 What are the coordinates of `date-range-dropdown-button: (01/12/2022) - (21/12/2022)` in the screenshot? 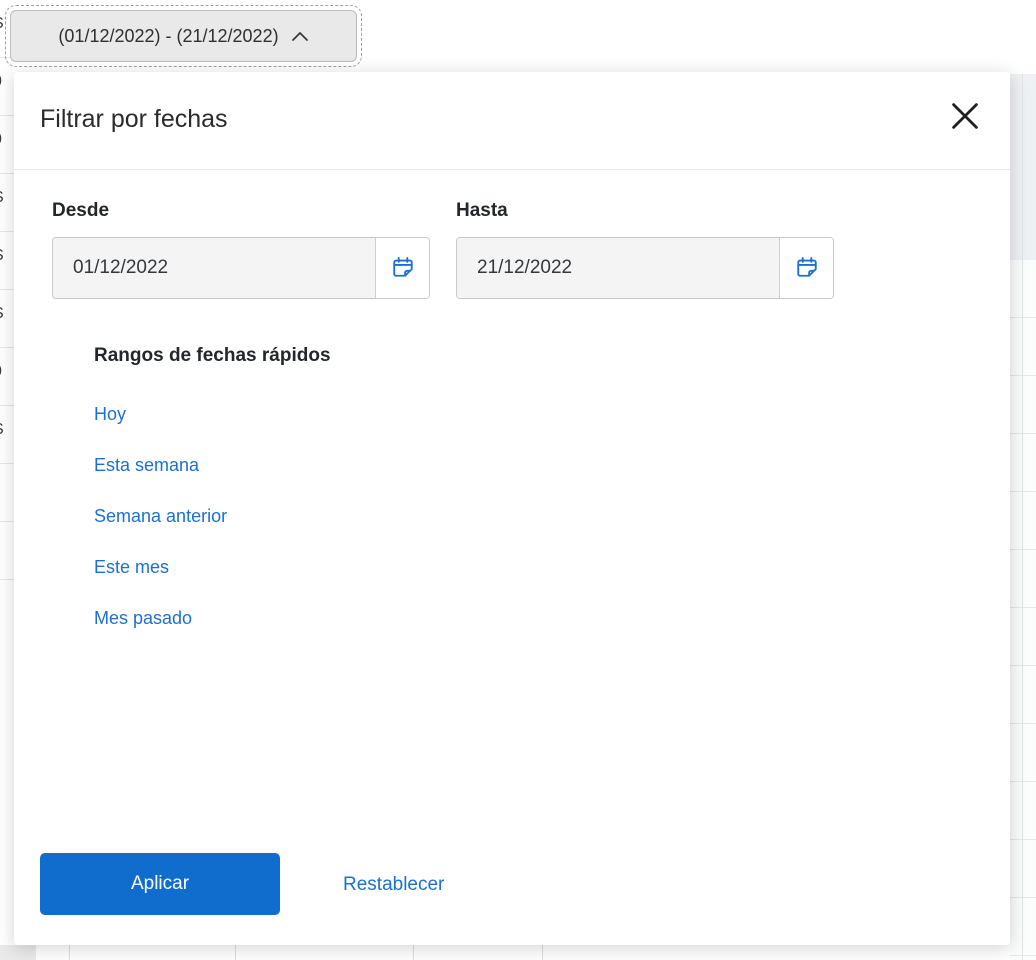 It's located at (183, 36).